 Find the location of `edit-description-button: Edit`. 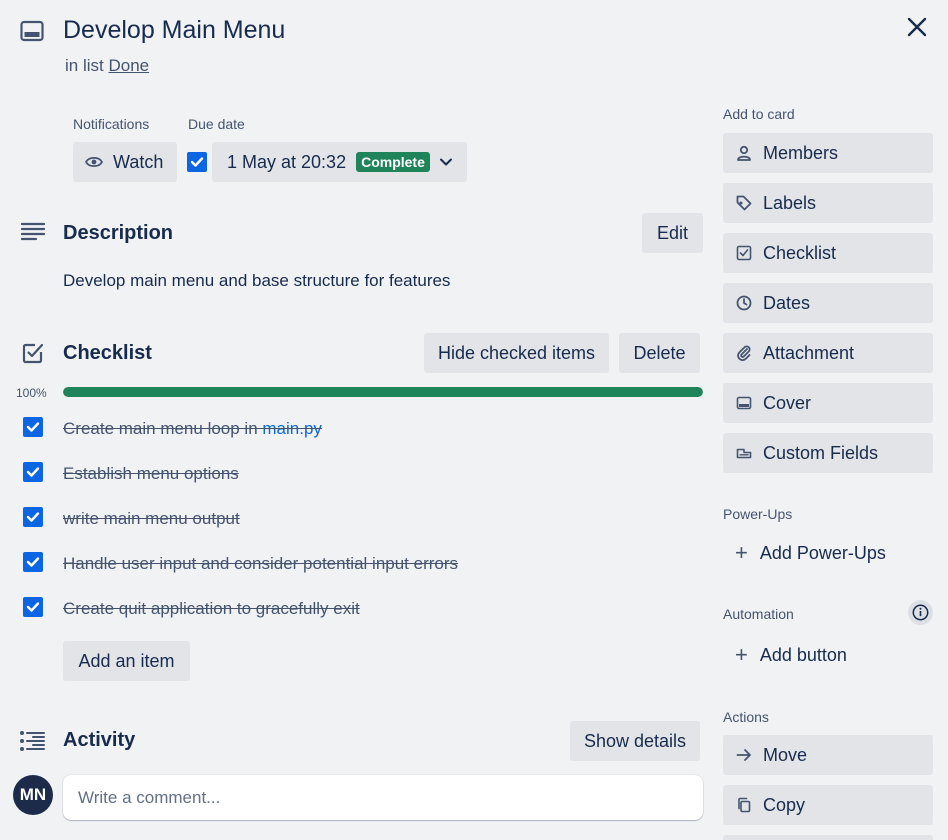

edit-description-button: Edit is located at coordinates (672, 233).